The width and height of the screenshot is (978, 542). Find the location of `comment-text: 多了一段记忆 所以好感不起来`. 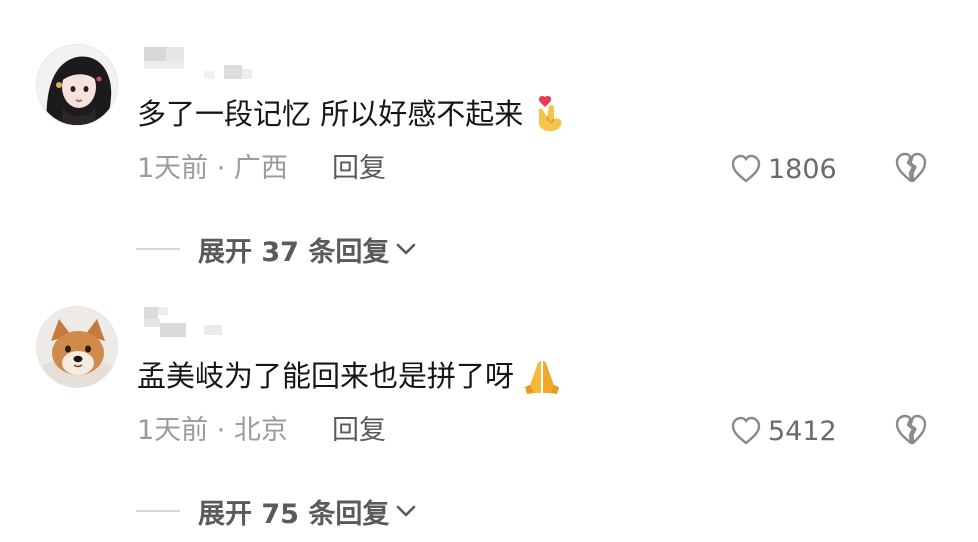

comment-text: 多了一段记忆 所以好感不起来 is located at coordinates (352, 114).